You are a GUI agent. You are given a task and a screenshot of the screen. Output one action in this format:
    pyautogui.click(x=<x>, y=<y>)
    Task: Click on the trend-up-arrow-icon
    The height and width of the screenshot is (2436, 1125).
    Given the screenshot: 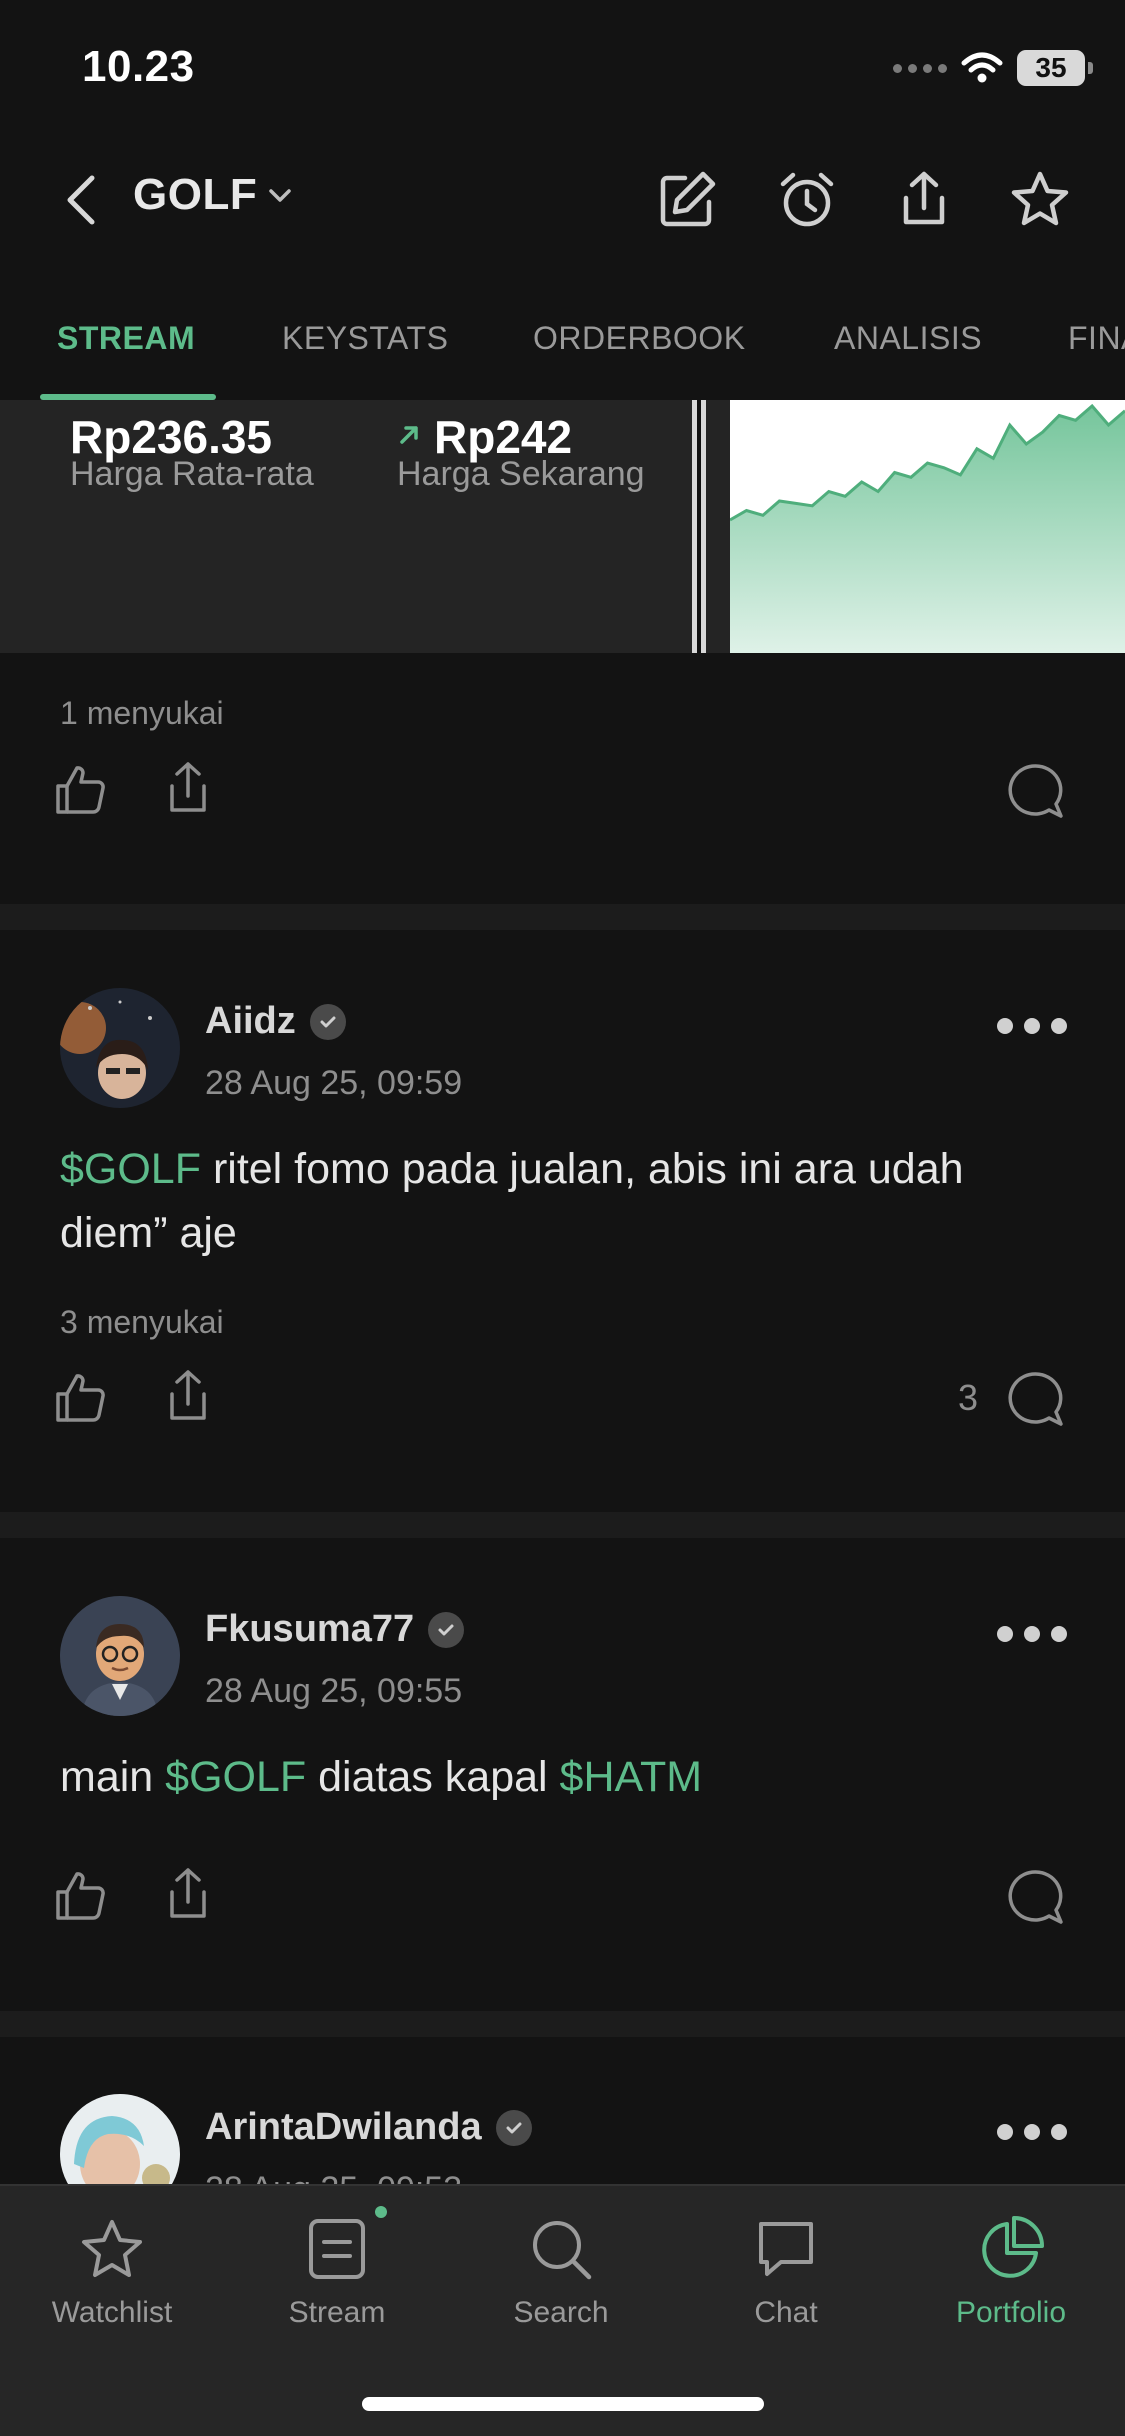 What is the action you would take?
    pyautogui.click(x=409, y=435)
    